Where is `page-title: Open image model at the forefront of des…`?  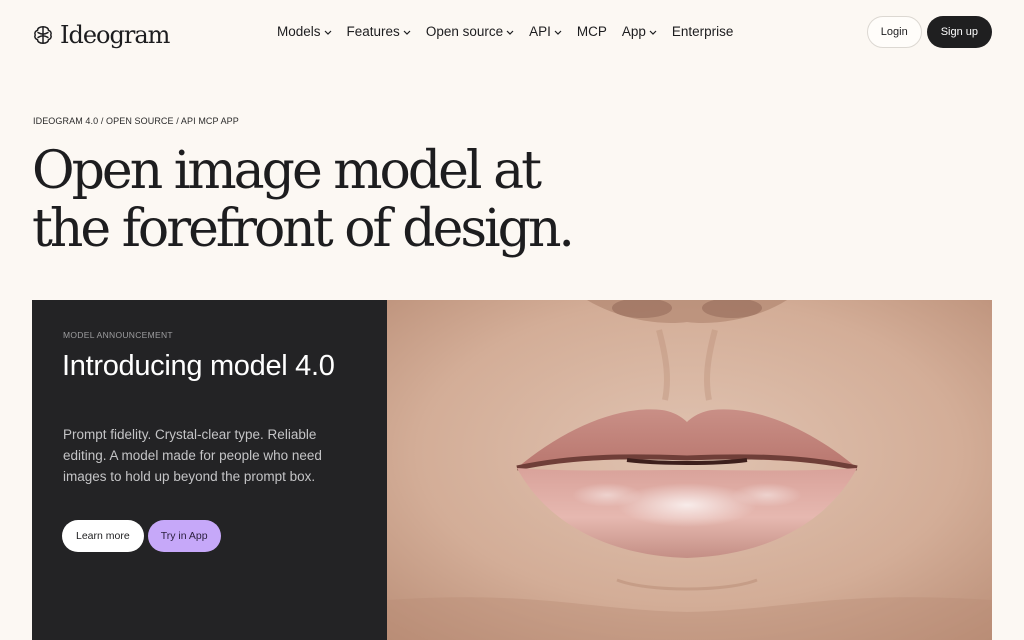 page-title: Open image model at the forefront of des… is located at coordinates (352, 200).